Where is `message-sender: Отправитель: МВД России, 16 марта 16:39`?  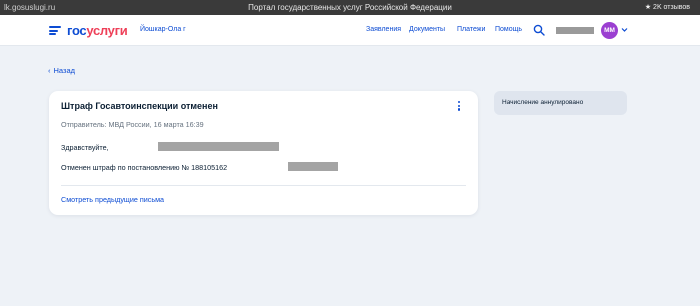
message-sender: Отправитель: МВД России, 16 марта 16:39 is located at coordinates (132, 124).